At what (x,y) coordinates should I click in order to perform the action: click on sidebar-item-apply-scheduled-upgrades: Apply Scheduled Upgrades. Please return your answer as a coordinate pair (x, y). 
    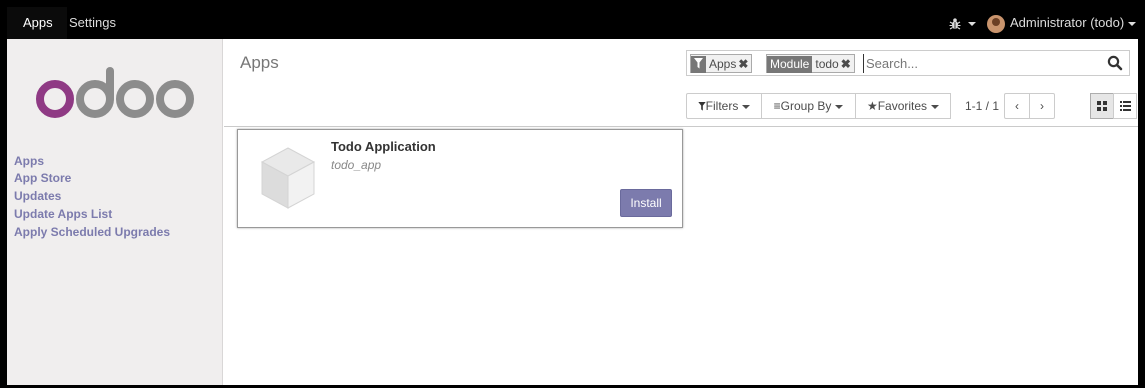
    Looking at the image, I should click on (92, 232).